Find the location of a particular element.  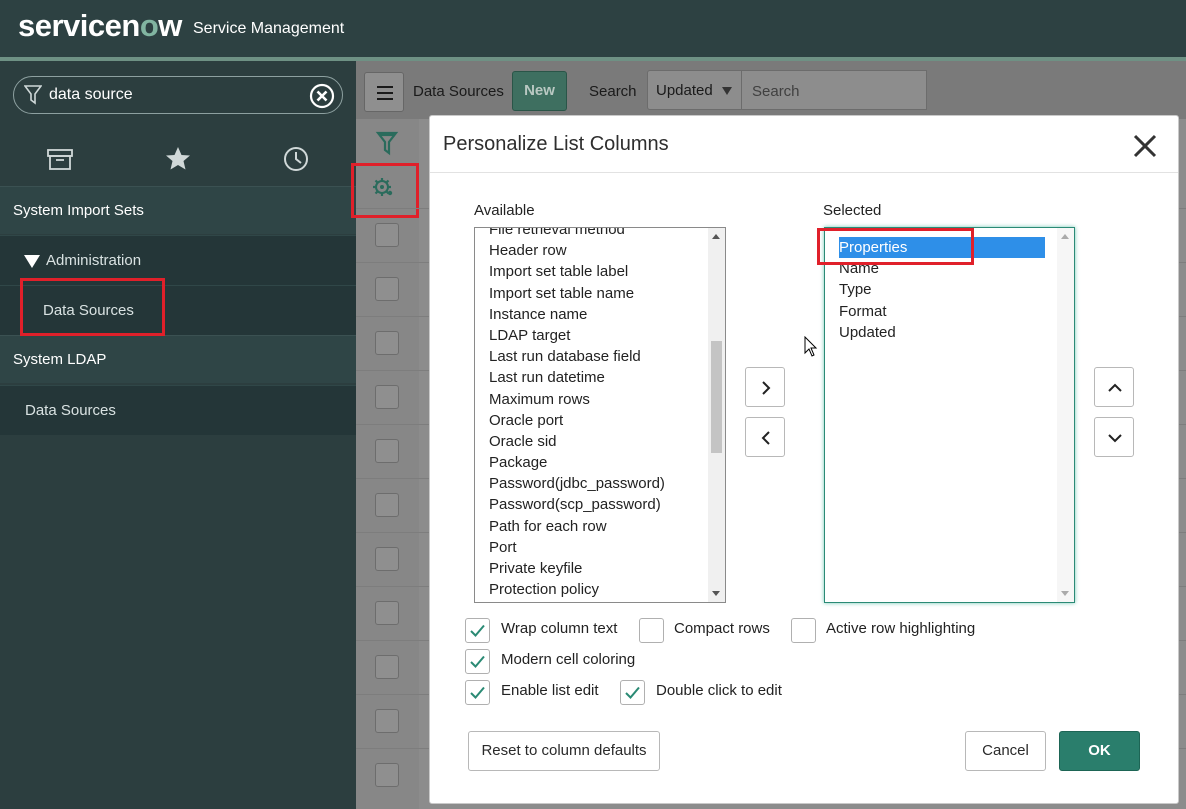

highlight-box-properties is located at coordinates (895, 246).